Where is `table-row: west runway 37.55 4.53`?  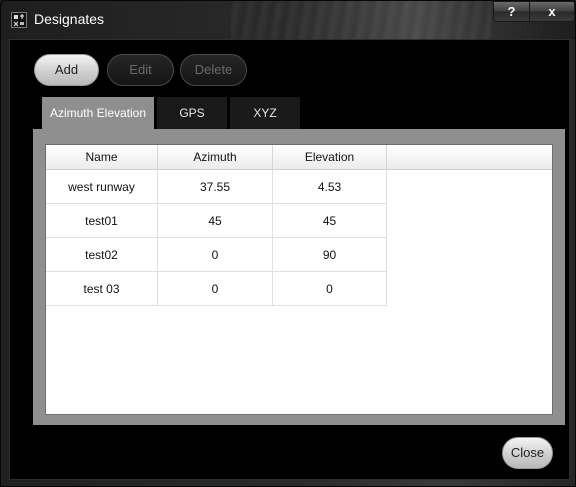 table-row: west runway 37.55 4.53 is located at coordinates (216, 187).